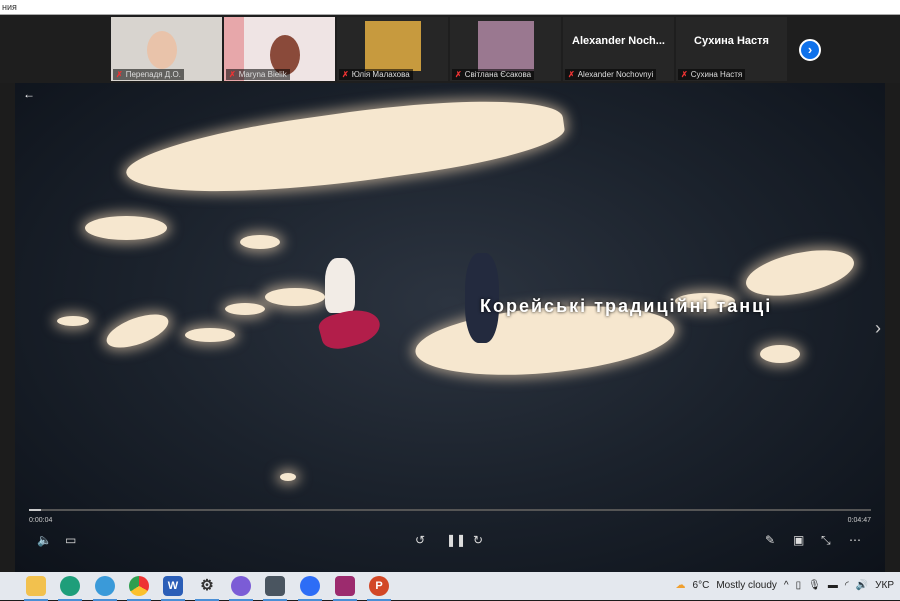 This screenshot has height=601, width=900. What do you see at coordinates (275, 588) in the screenshot?
I see `calculator-icon` at bounding box center [275, 588].